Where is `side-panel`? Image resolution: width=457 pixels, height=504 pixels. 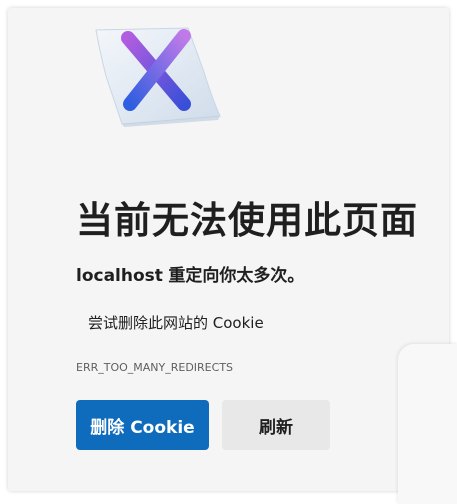
side-panel is located at coordinates (427, 424).